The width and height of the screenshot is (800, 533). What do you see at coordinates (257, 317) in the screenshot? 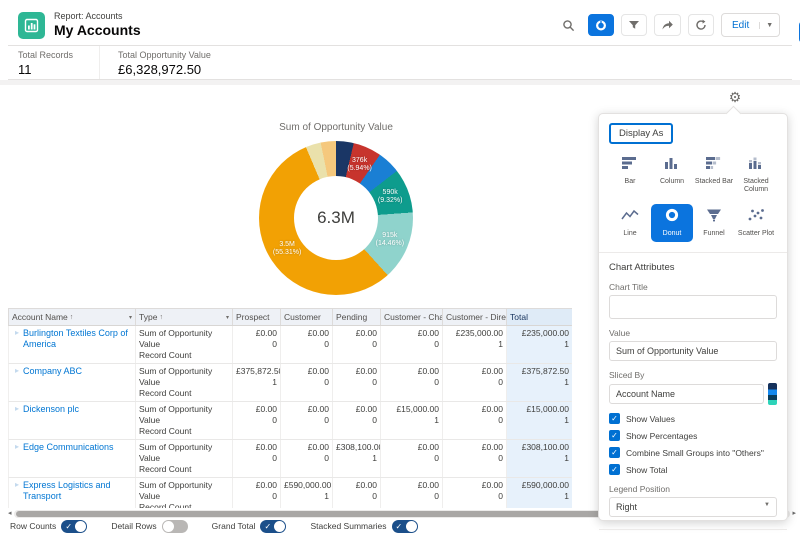
I see `column-header: Prospect` at bounding box center [257, 317].